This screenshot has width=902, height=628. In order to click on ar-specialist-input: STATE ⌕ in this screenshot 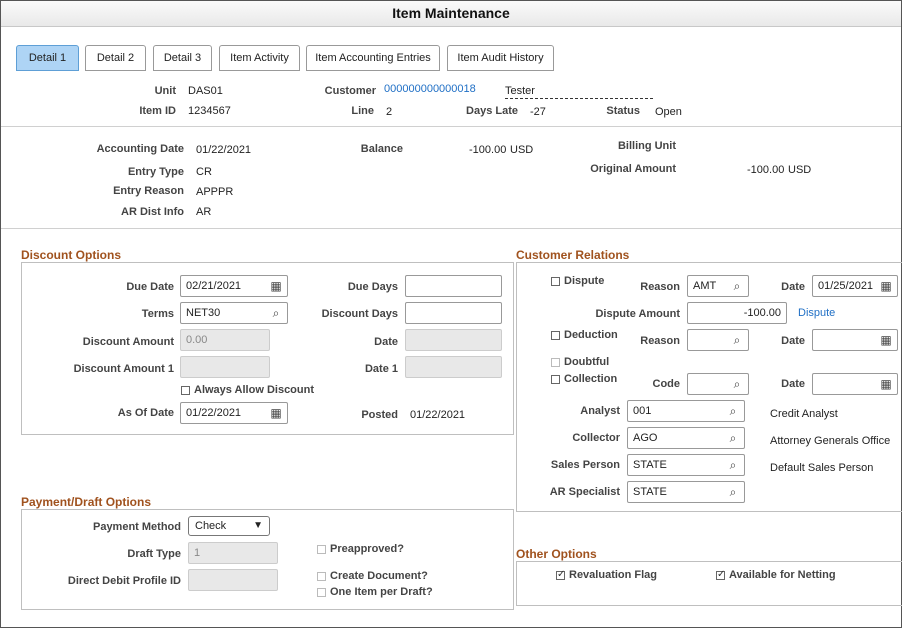, I will do `click(686, 492)`.